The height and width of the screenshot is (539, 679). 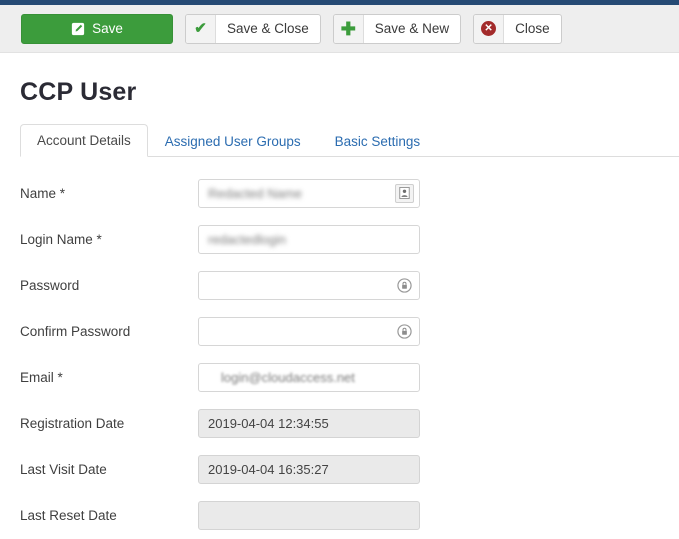 What do you see at coordinates (107, 28) in the screenshot?
I see `save-button-label: Save` at bounding box center [107, 28].